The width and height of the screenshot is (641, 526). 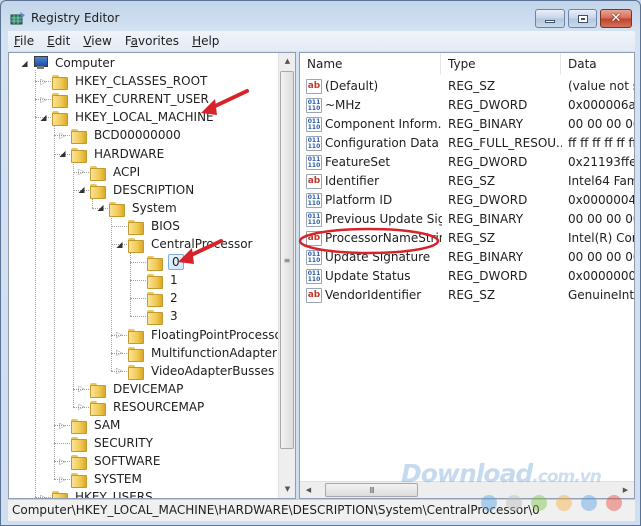 What do you see at coordinates (174, 280) in the screenshot?
I see `tree-node-label: 1` at bounding box center [174, 280].